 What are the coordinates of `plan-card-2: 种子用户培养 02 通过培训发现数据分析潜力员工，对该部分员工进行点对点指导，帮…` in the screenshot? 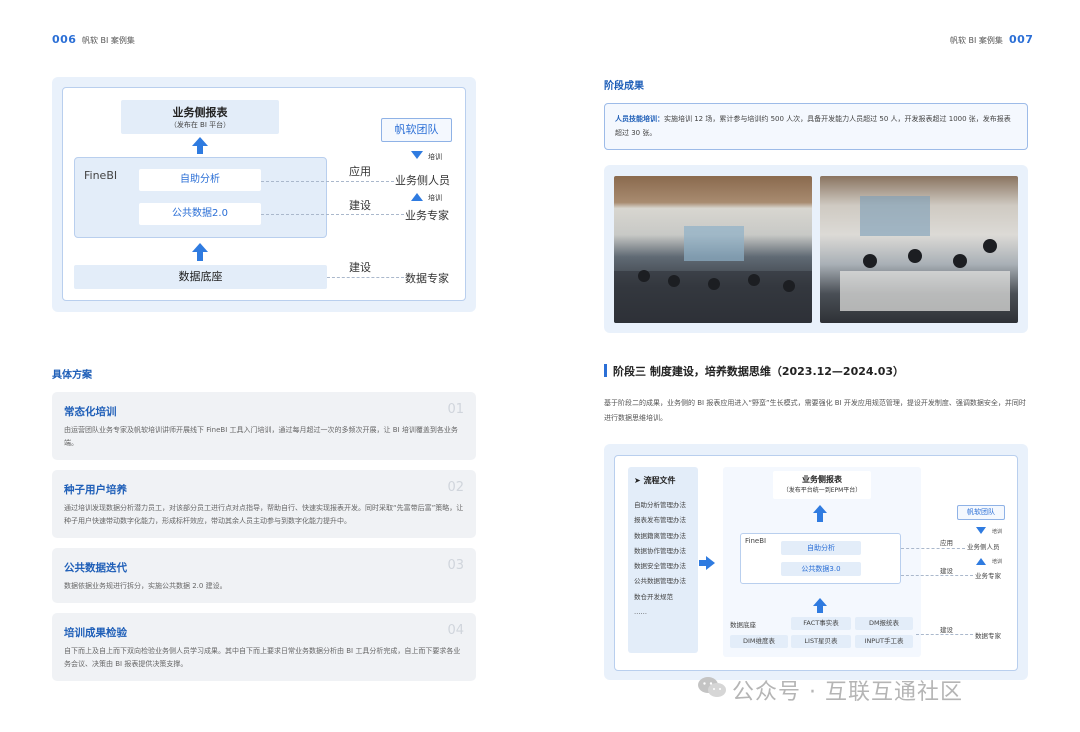 It's located at (264, 504).